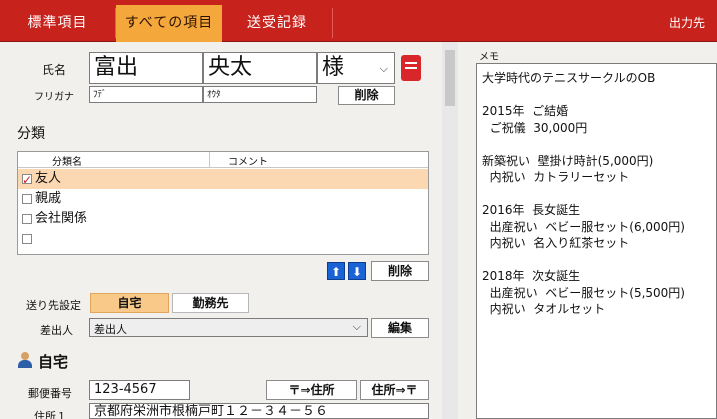  I want to click on home-toggle-button: 自宅, so click(129, 303).